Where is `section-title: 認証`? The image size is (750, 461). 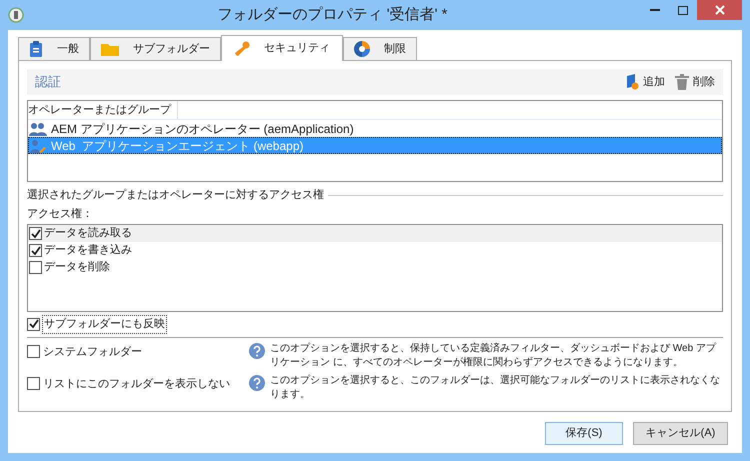
section-title: 認証 is located at coordinates (48, 82).